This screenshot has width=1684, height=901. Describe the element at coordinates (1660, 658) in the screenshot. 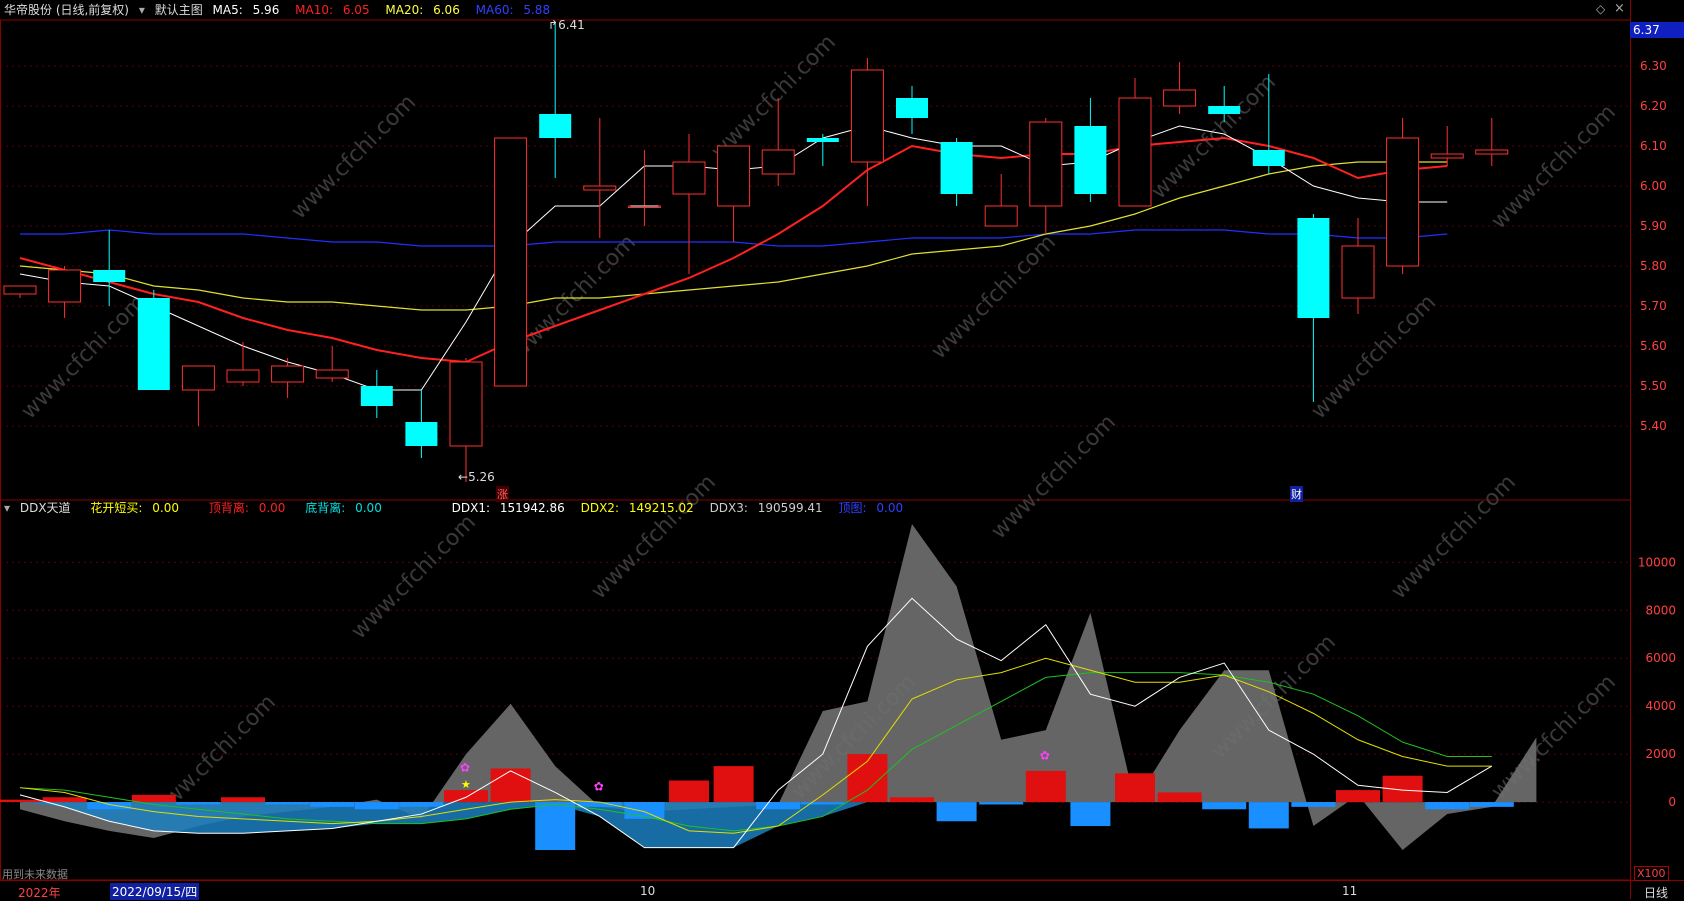

I see `ddx-tick-label: 6000` at that location.